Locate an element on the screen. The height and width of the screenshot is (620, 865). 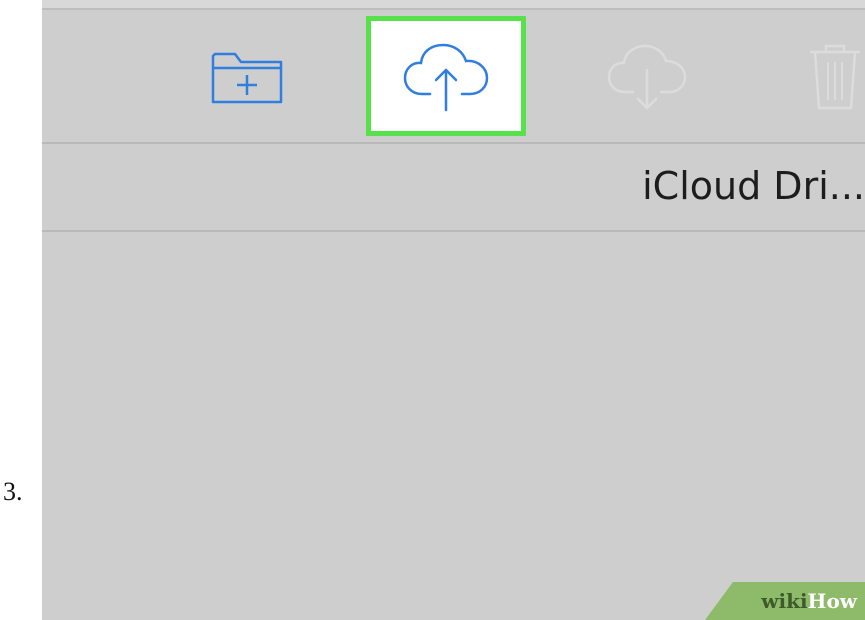
watermark-how: How is located at coordinates (832, 601).